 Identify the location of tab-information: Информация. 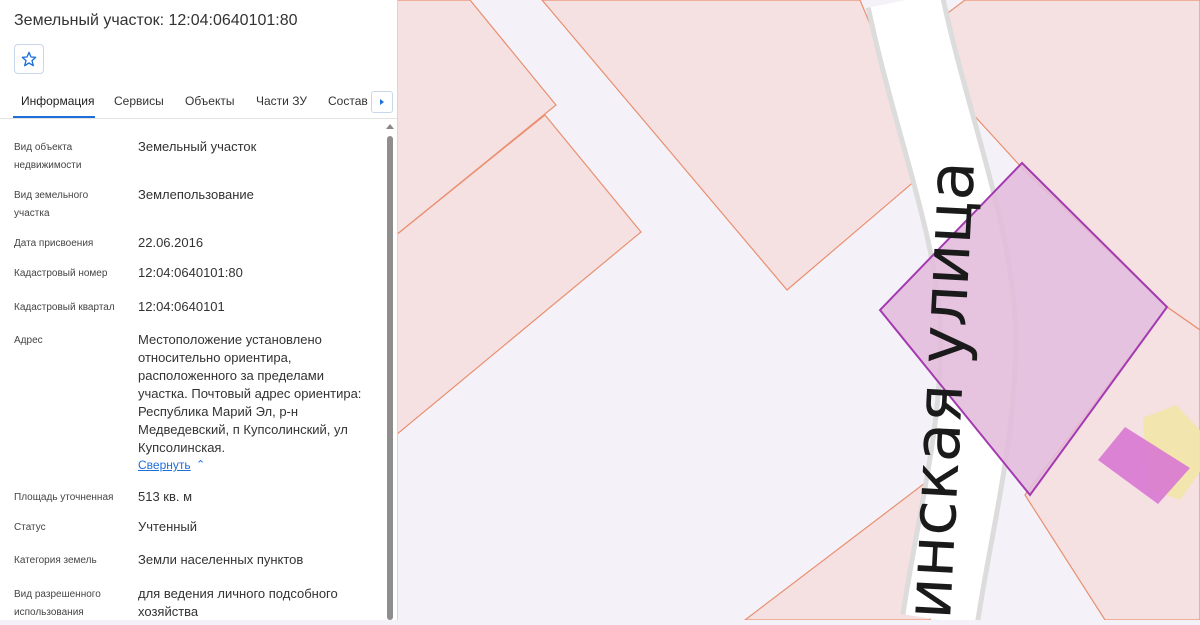
(57, 101).